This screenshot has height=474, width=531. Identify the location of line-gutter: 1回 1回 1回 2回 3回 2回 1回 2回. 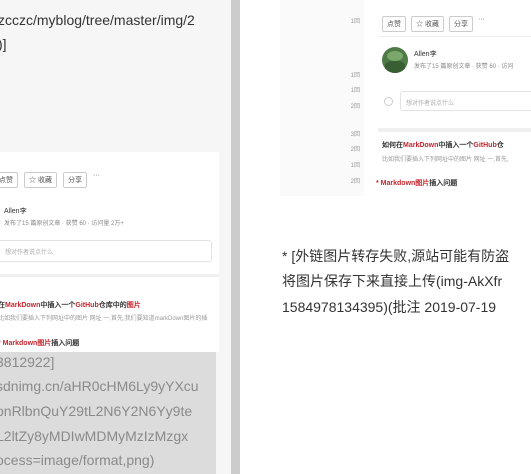
(322, 98).